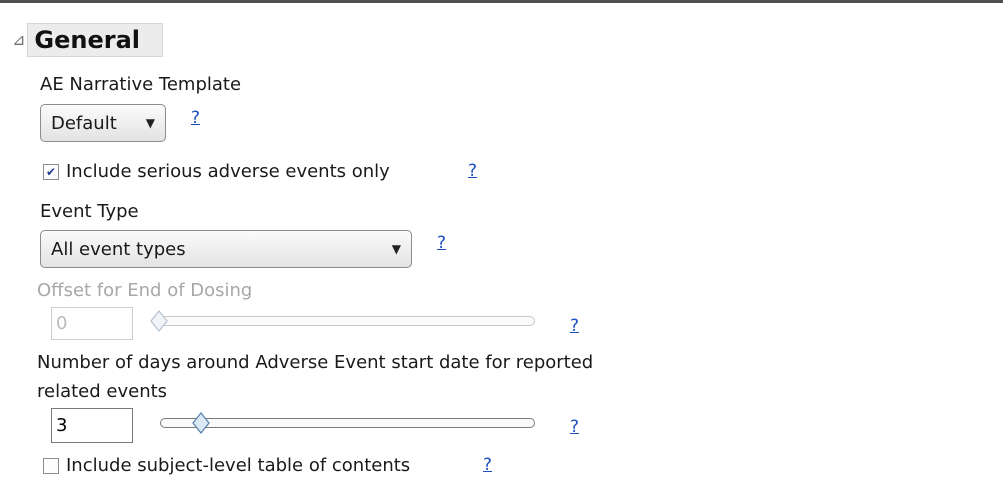 This screenshot has width=1003, height=482. I want to click on serious-checkbox: ✔, so click(51, 172).